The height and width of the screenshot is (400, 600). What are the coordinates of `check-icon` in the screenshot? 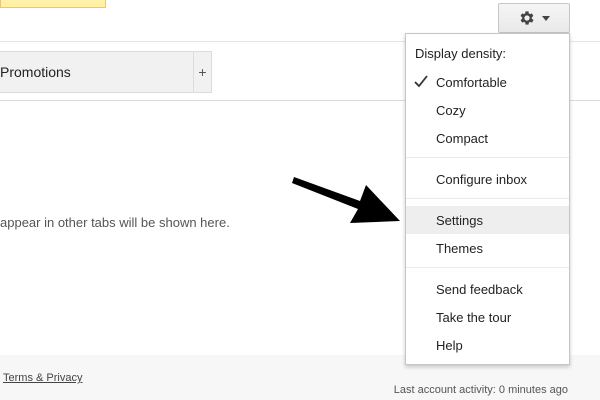 It's located at (421, 81).